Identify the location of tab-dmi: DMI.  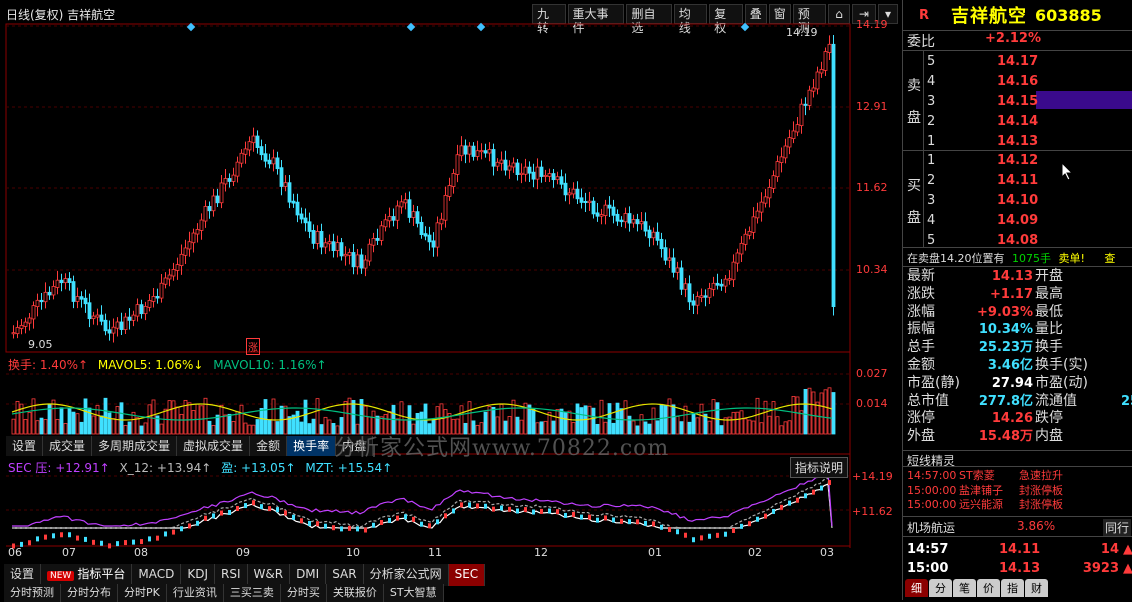
(308, 575).